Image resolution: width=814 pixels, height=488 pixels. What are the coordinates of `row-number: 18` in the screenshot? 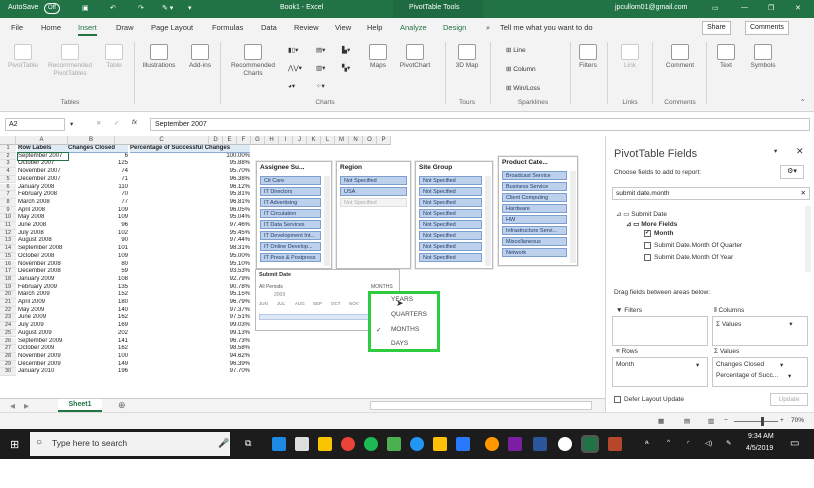 It's located at (8, 279).